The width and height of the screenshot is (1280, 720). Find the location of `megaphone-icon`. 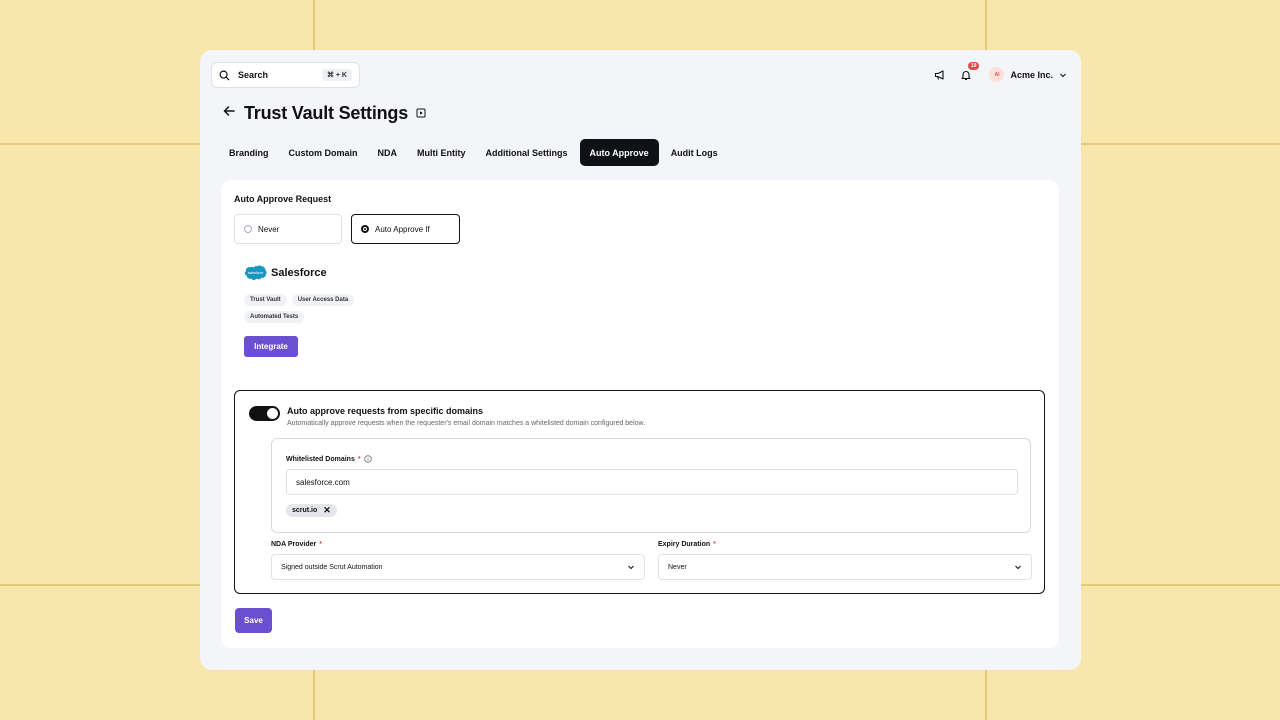

megaphone-icon is located at coordinates (940, 74).